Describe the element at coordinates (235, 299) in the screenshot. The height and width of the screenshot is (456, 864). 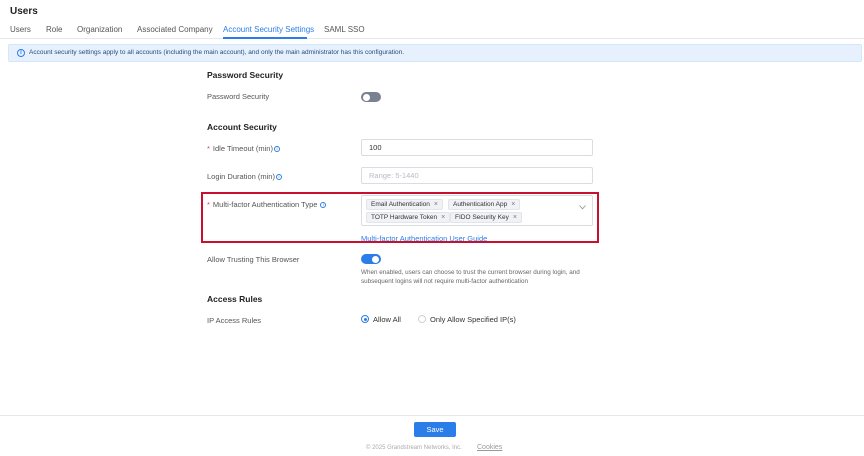
I see `access-rules-section-title: Access Rules` at that location.